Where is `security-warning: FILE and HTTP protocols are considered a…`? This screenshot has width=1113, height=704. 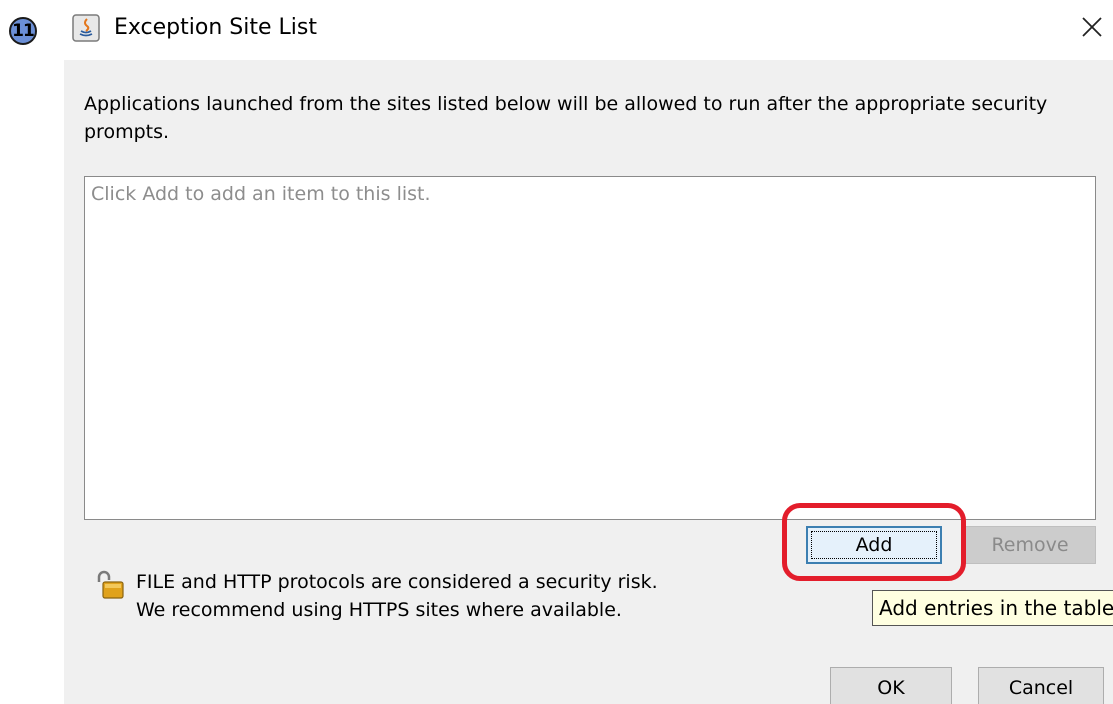
security-warning: FILE and HTTP protocols are considered a… is located at coordinates (397, 596).